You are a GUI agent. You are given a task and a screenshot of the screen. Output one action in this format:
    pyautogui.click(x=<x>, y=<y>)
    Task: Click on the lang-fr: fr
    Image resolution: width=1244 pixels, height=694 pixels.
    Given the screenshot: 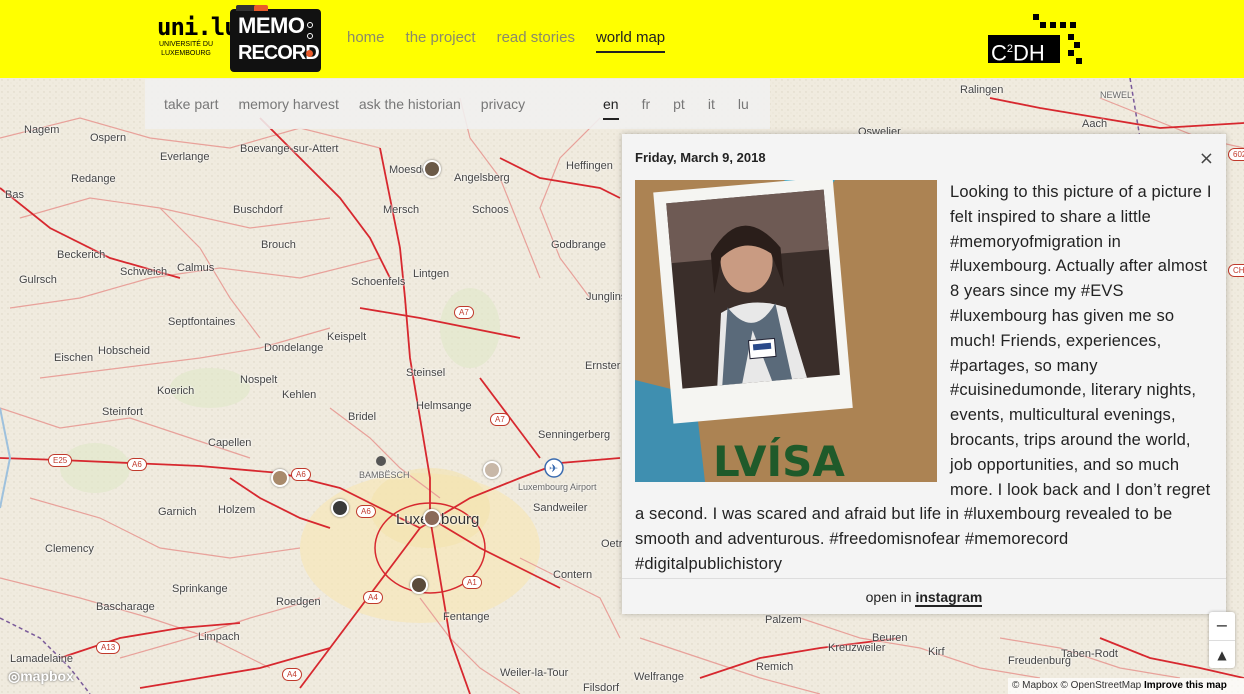 What is the action you would take?
    pyautogui.click(x=646, y=104)
    